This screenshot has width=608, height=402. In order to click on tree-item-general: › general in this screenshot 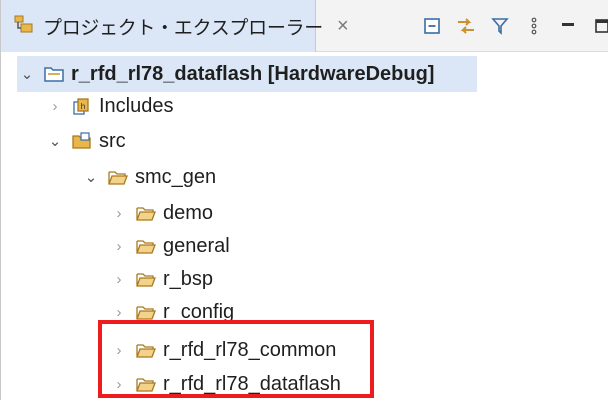, I will do `click(169, 246)`.